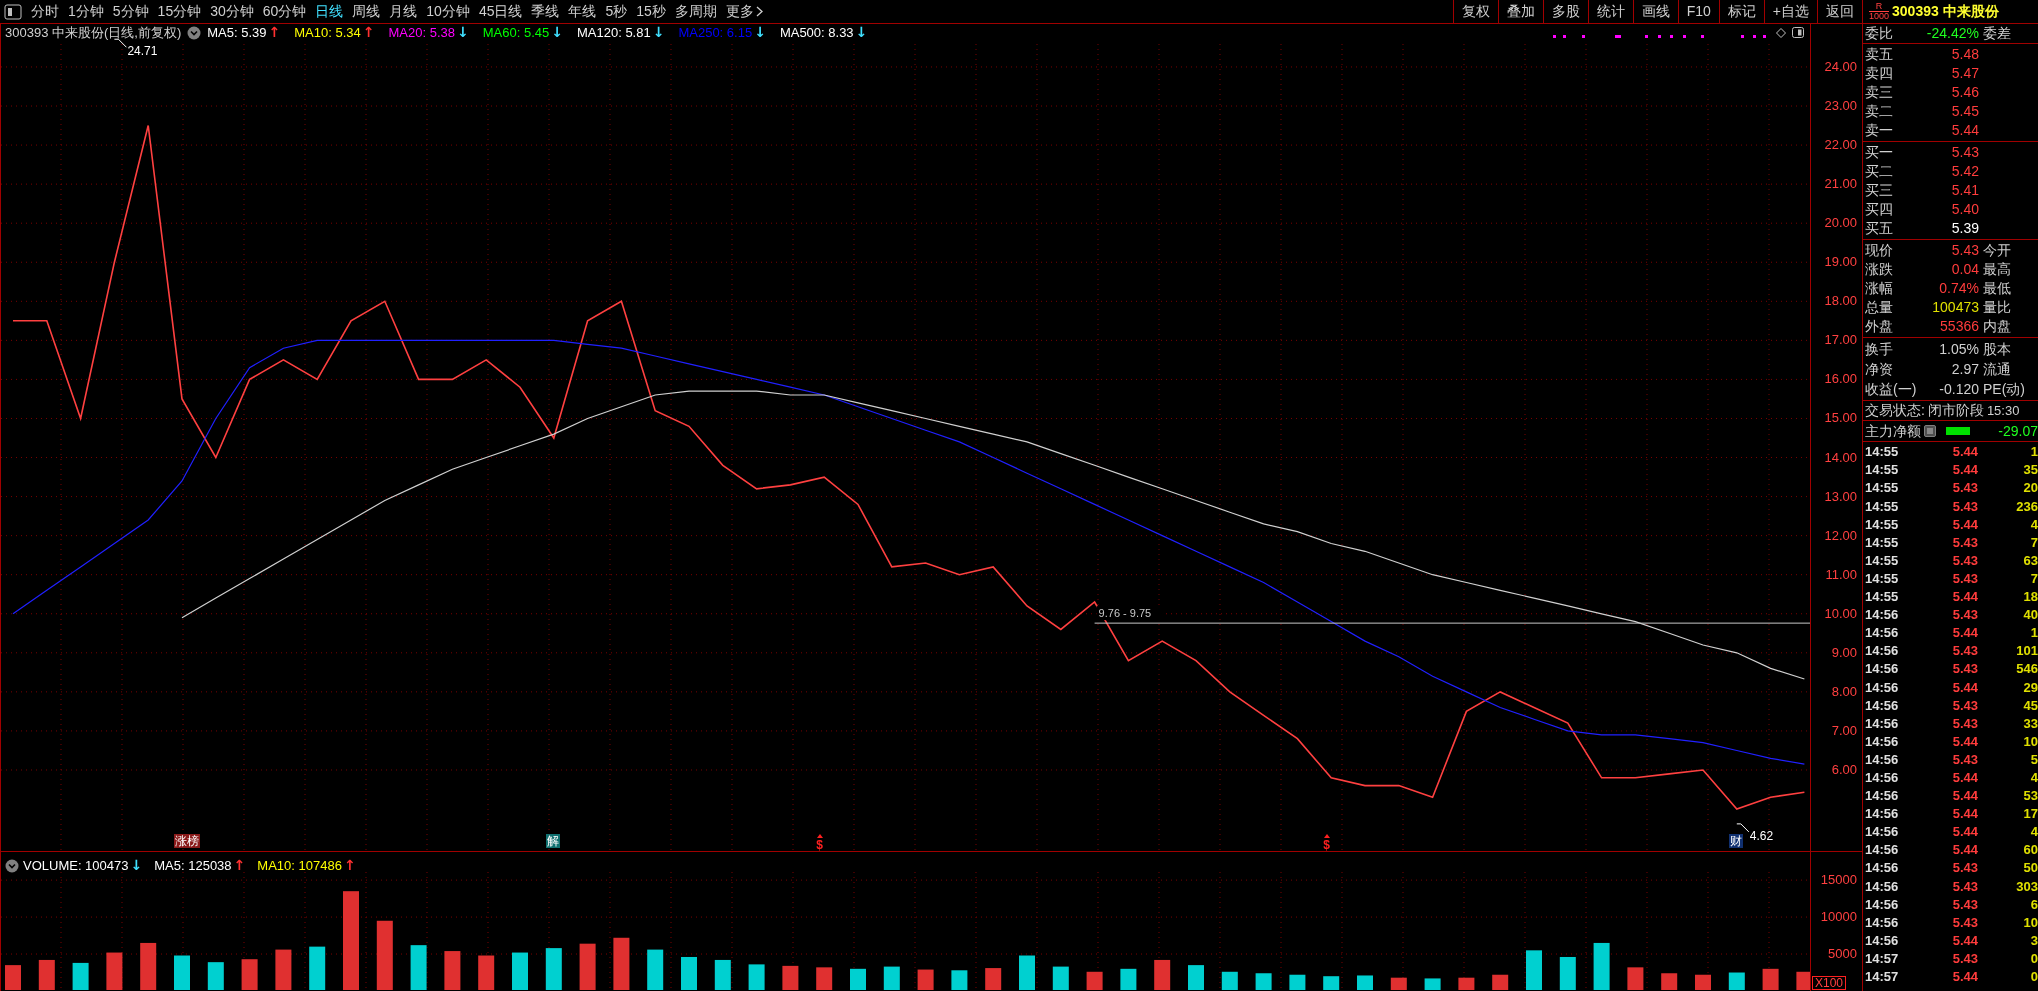 Image resolution: width=2038 pixels, height=991 pixels. What do you see at coordinates (135, 48) in the screenshot?
I see `low-price-label: 24.71` at bounding box center [135, 48].